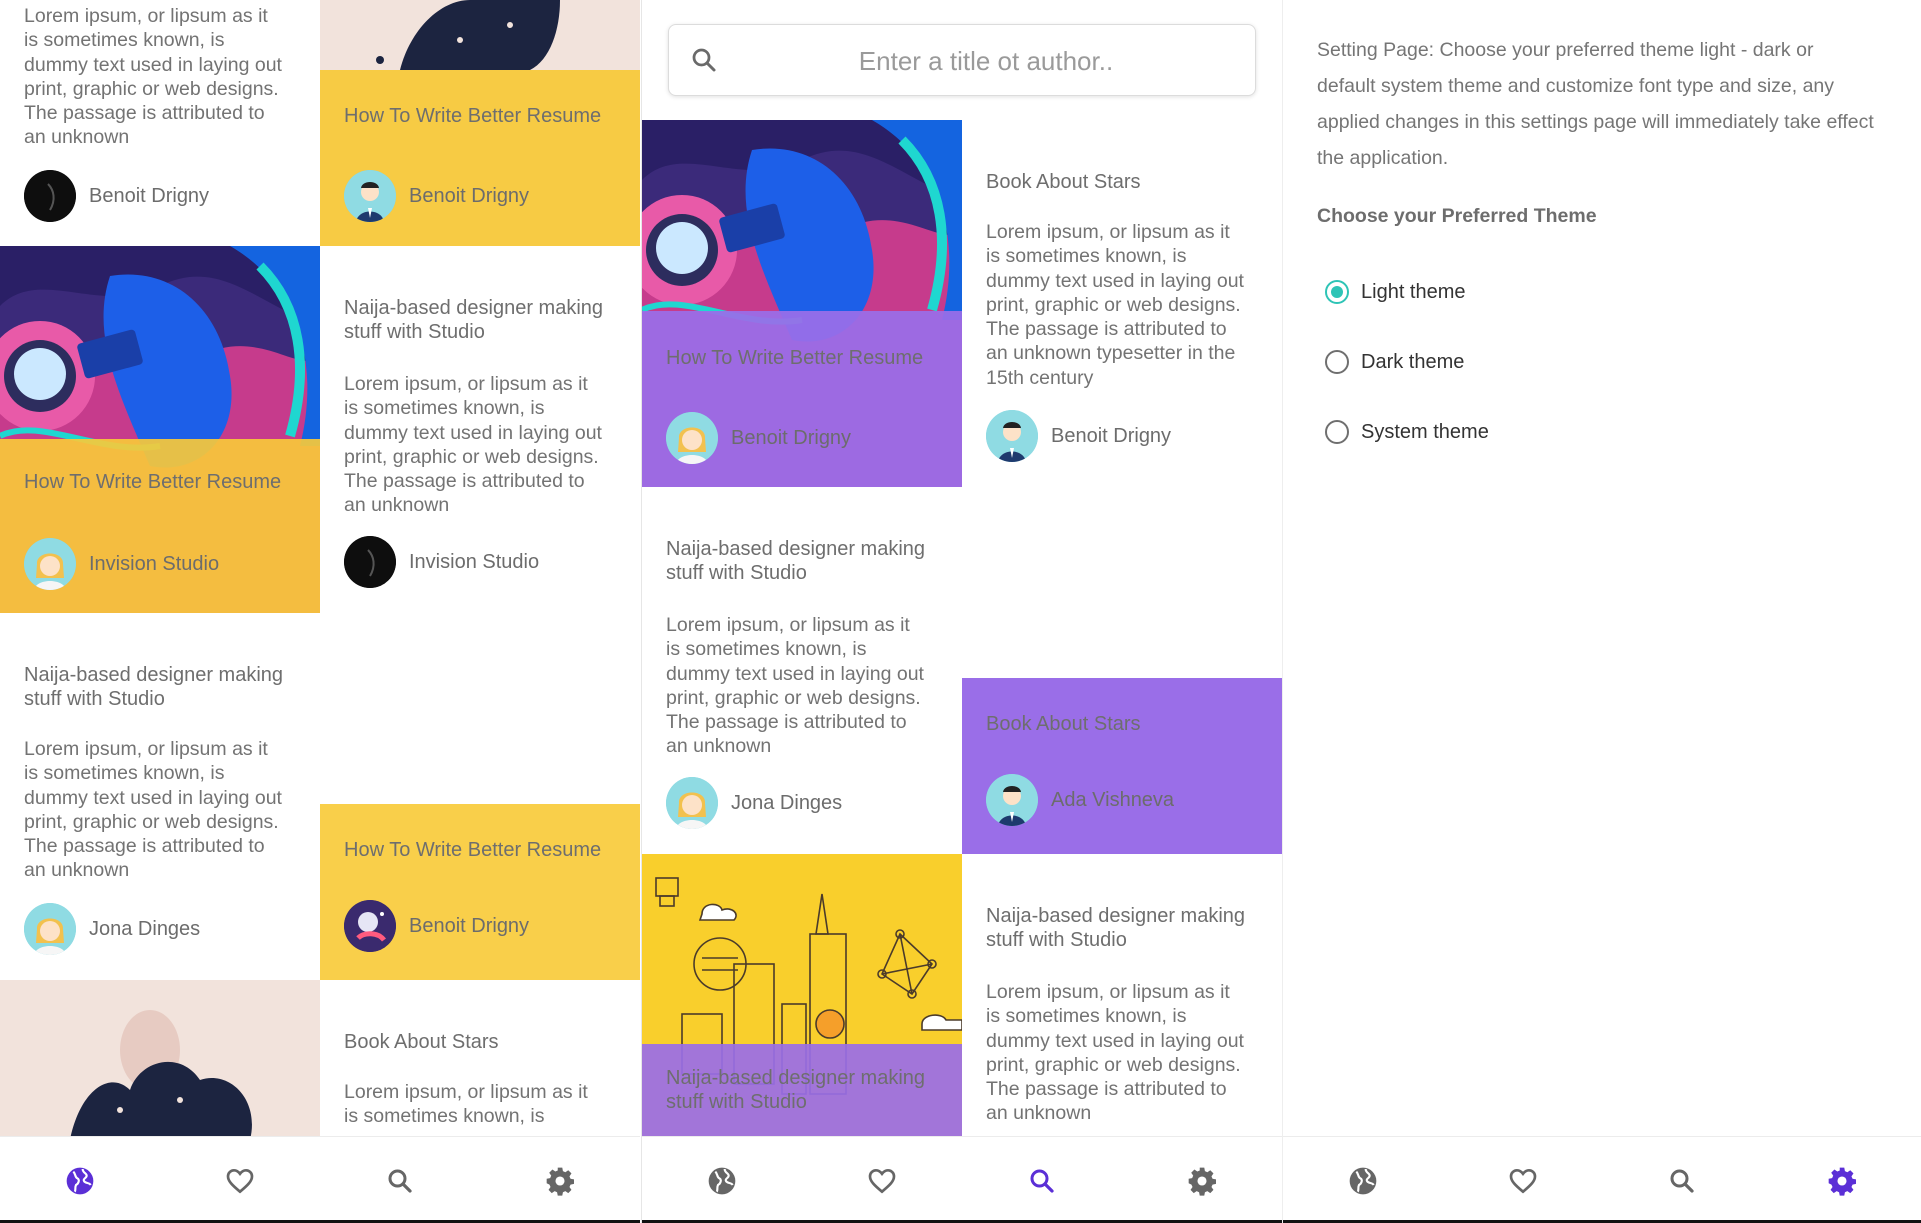 This screenshot has width=1921, height=1223. I want to click on plant-illustration, so click(161, 1075).